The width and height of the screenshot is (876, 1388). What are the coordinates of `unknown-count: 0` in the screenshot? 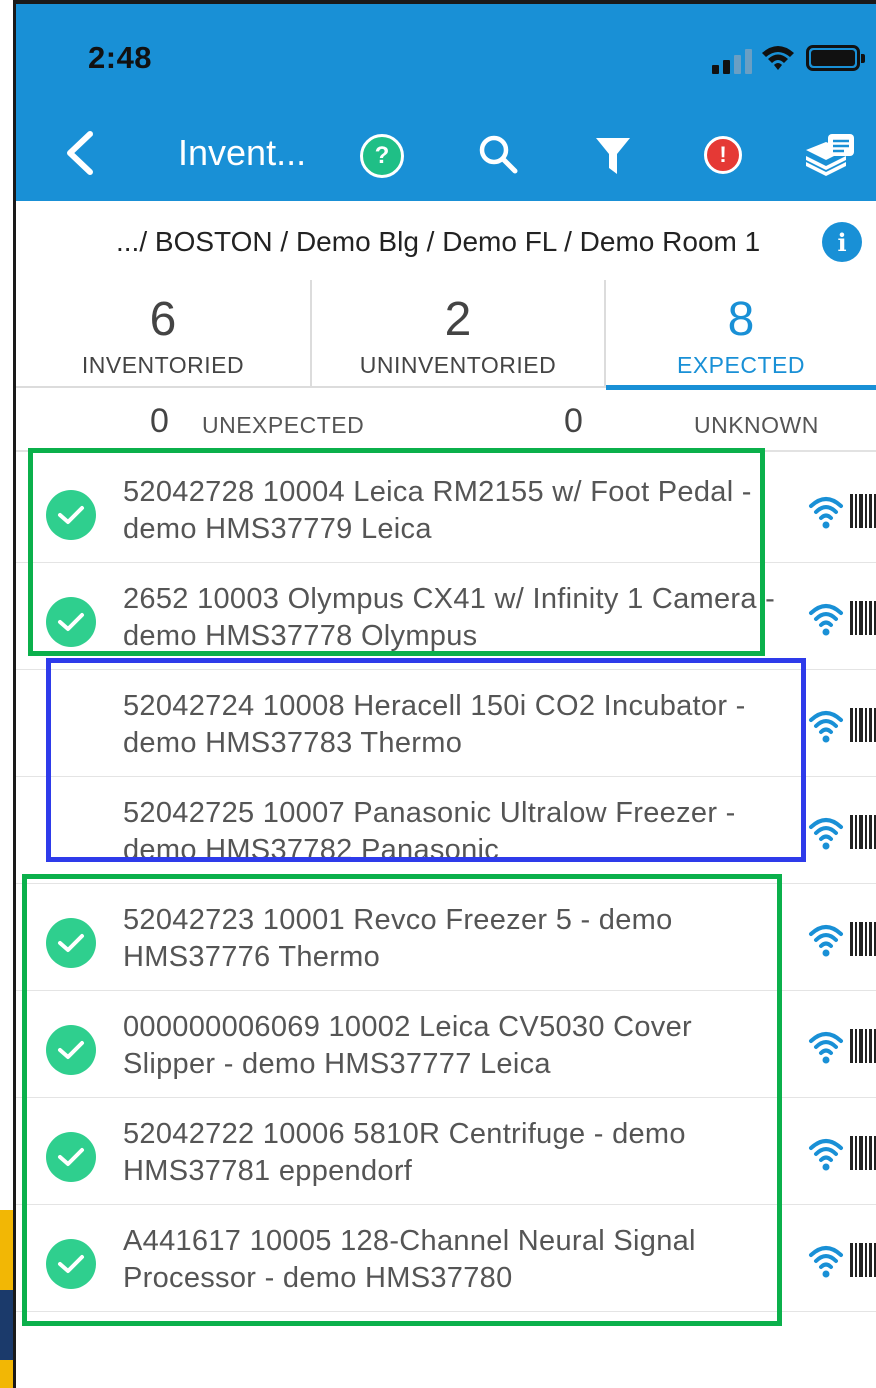 It's located at (573, 421).